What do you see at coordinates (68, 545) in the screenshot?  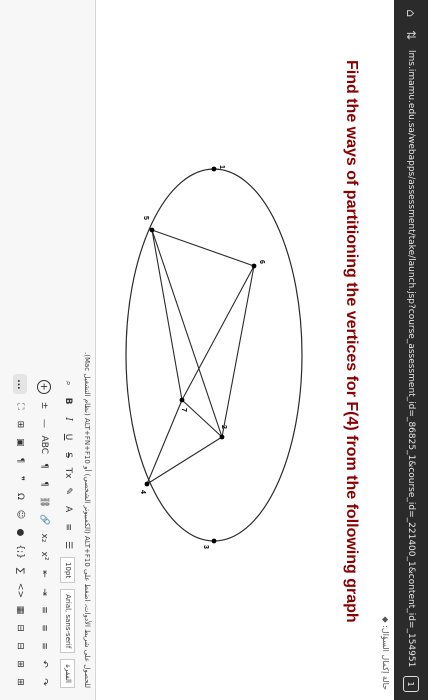 I see `list-icon: ☰` at bounding box center [68, 545].